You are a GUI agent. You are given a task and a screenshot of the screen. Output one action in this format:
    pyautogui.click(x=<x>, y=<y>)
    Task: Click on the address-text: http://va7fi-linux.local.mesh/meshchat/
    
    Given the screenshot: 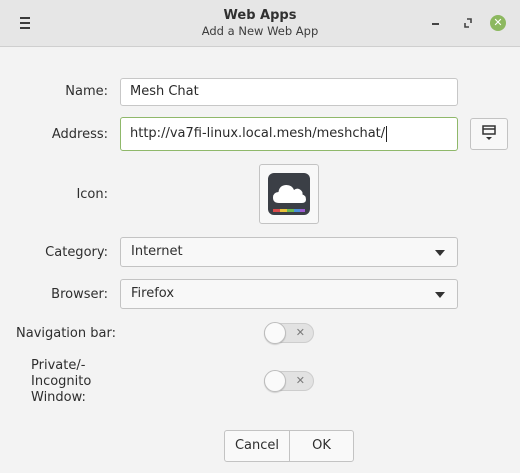 What is the action you would take?
    pyautogui.click(x=258, y=133)
    